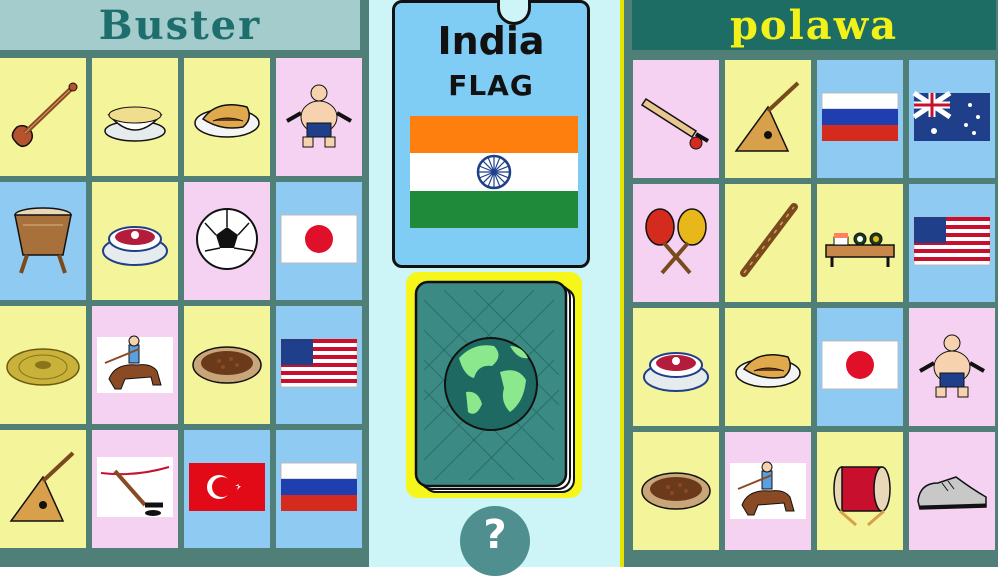 The image size is (998, 576). What do you see at coordinates (491, 85) in the screenshot?
I see `fact-category: FLAG` at bounding box center [491, 85].